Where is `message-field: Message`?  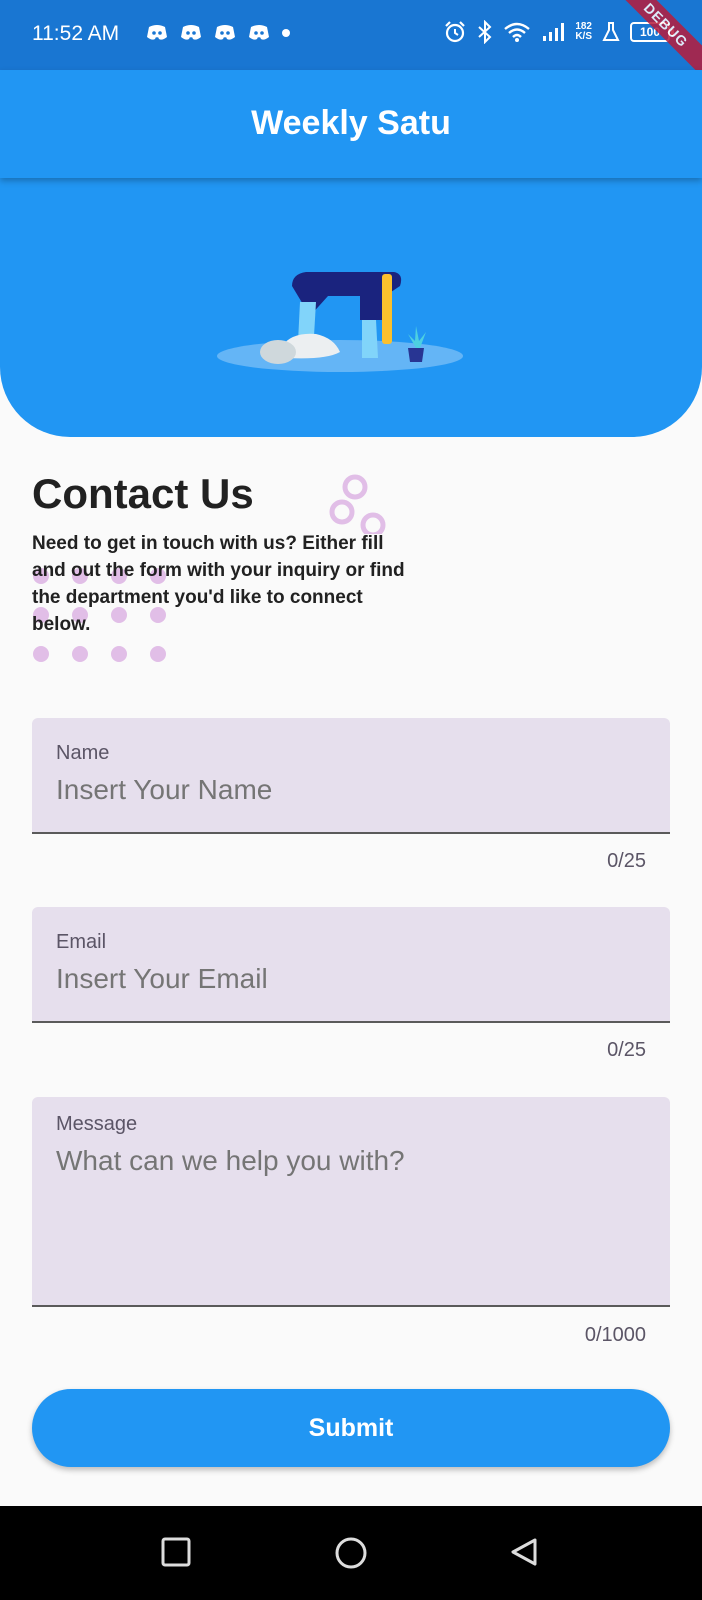 message-field: Message is located at coordinates (351, 1202).